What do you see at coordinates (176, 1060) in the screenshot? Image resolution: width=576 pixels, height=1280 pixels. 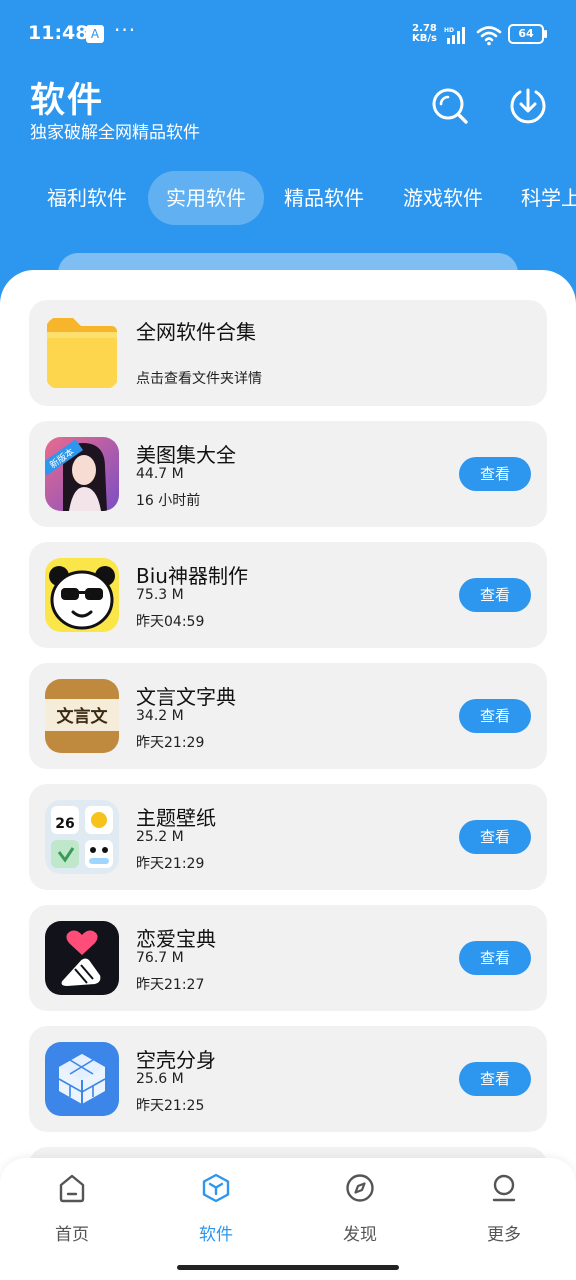 I see `app-name: 空壳分身` at bounding box center [176, 1060].